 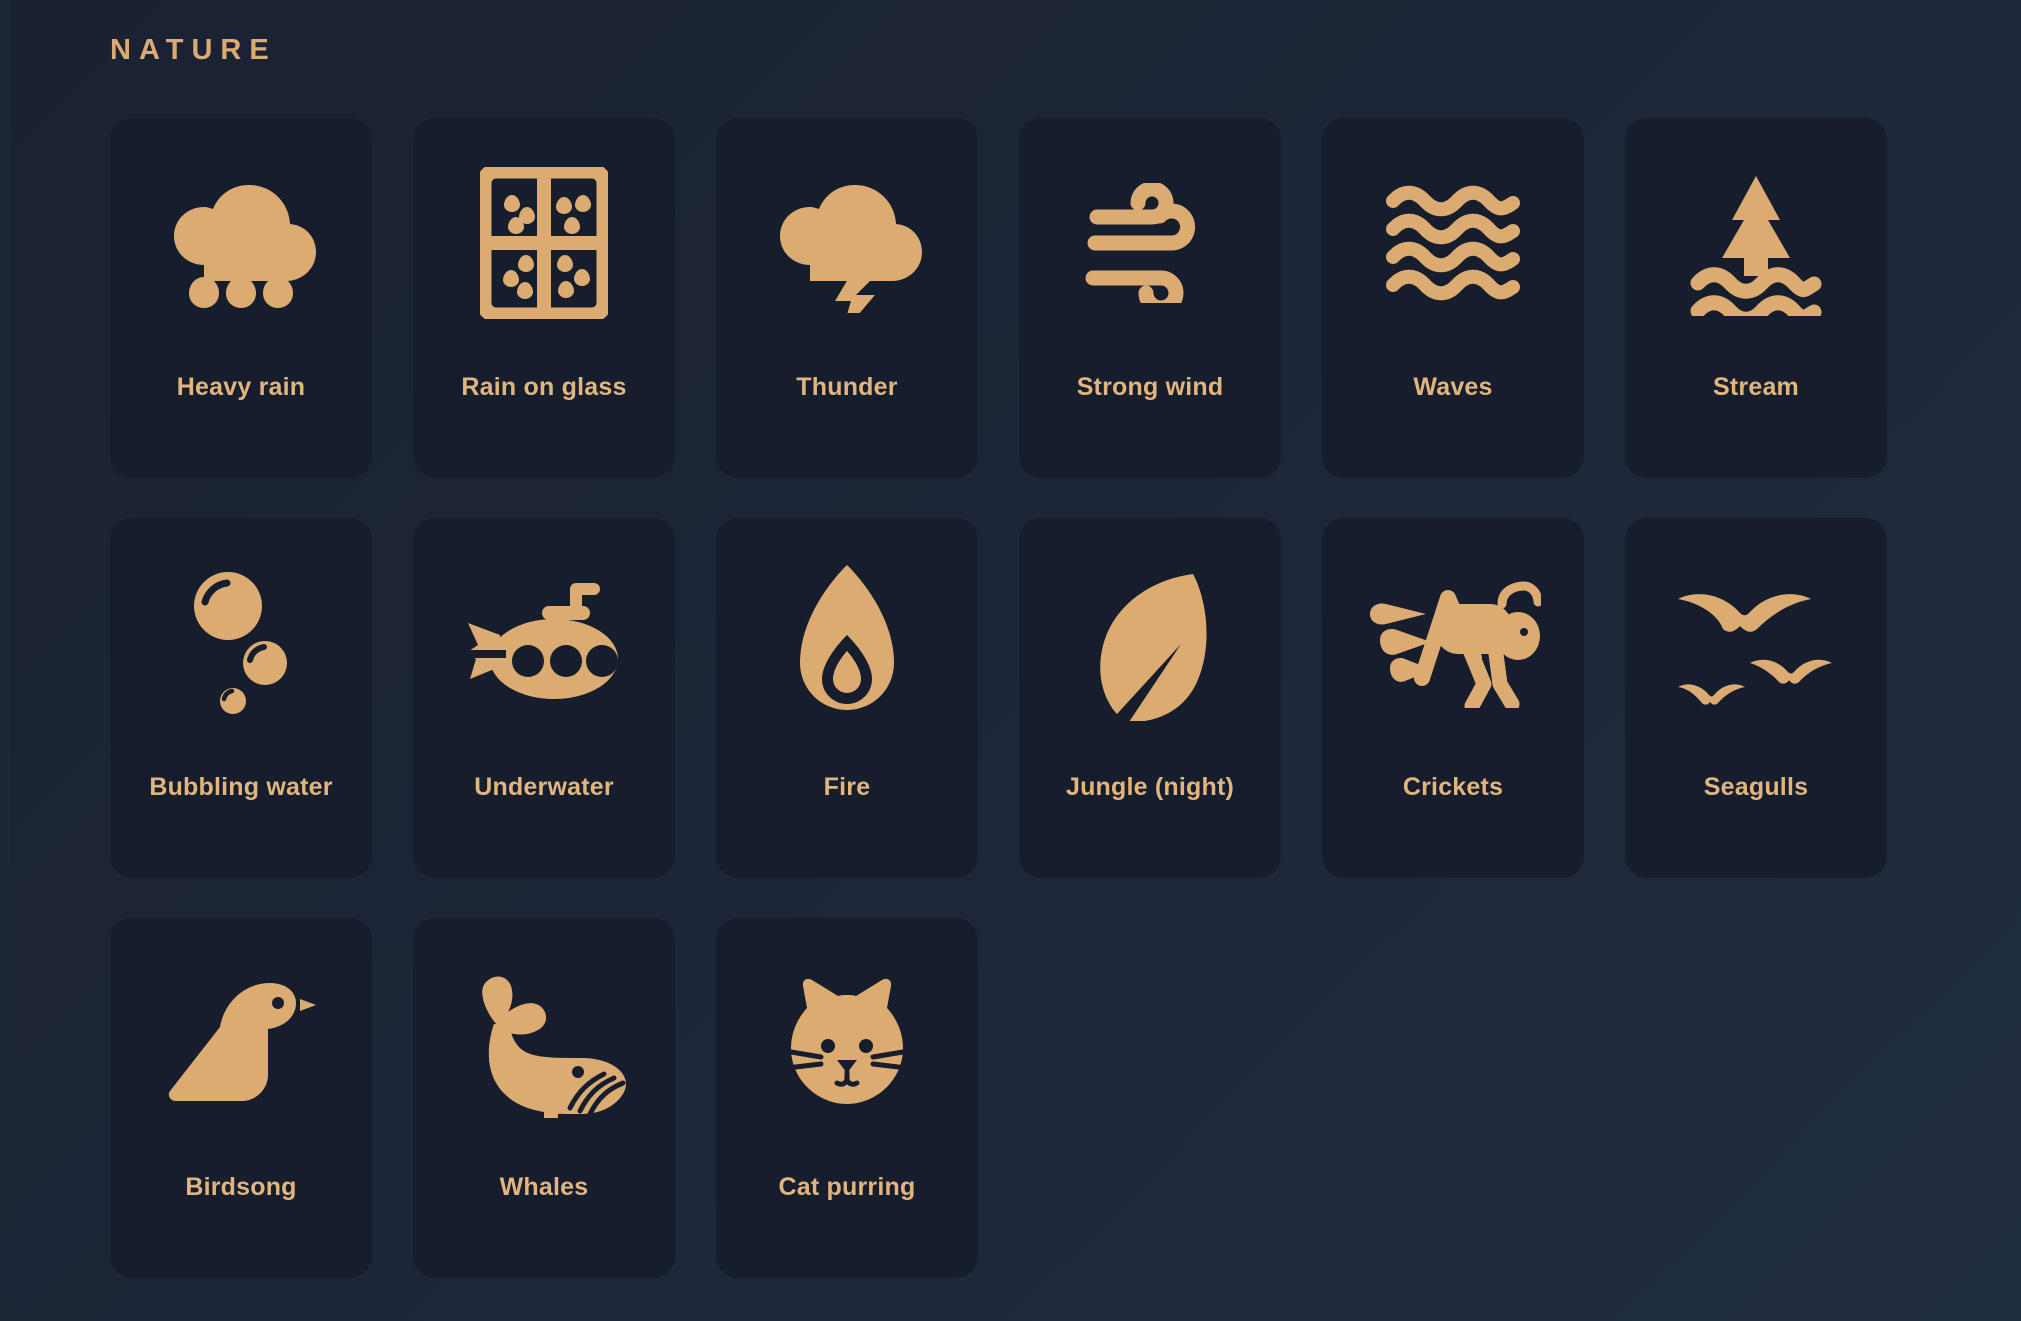 What do you see at coordinates (1756, 643) in the screenshot?
I see `seagulls-icon` at bounding box center [1756, 643].